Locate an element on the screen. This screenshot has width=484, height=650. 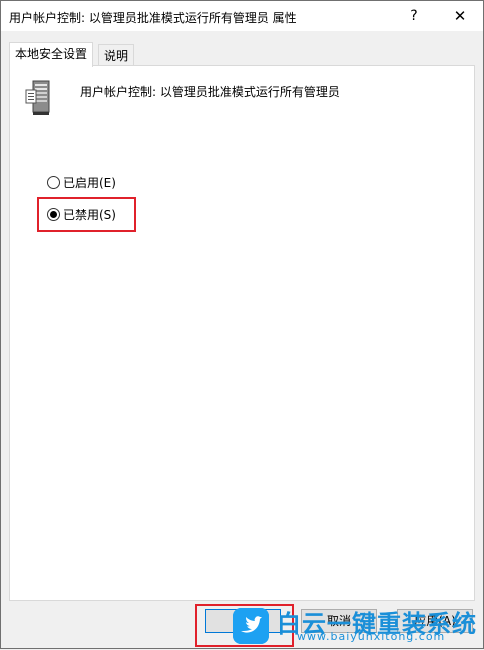
window-title: 用户帐户控制: 以管理员批准模式运行所有管理员 属性 is located at coordinates (153, 18).